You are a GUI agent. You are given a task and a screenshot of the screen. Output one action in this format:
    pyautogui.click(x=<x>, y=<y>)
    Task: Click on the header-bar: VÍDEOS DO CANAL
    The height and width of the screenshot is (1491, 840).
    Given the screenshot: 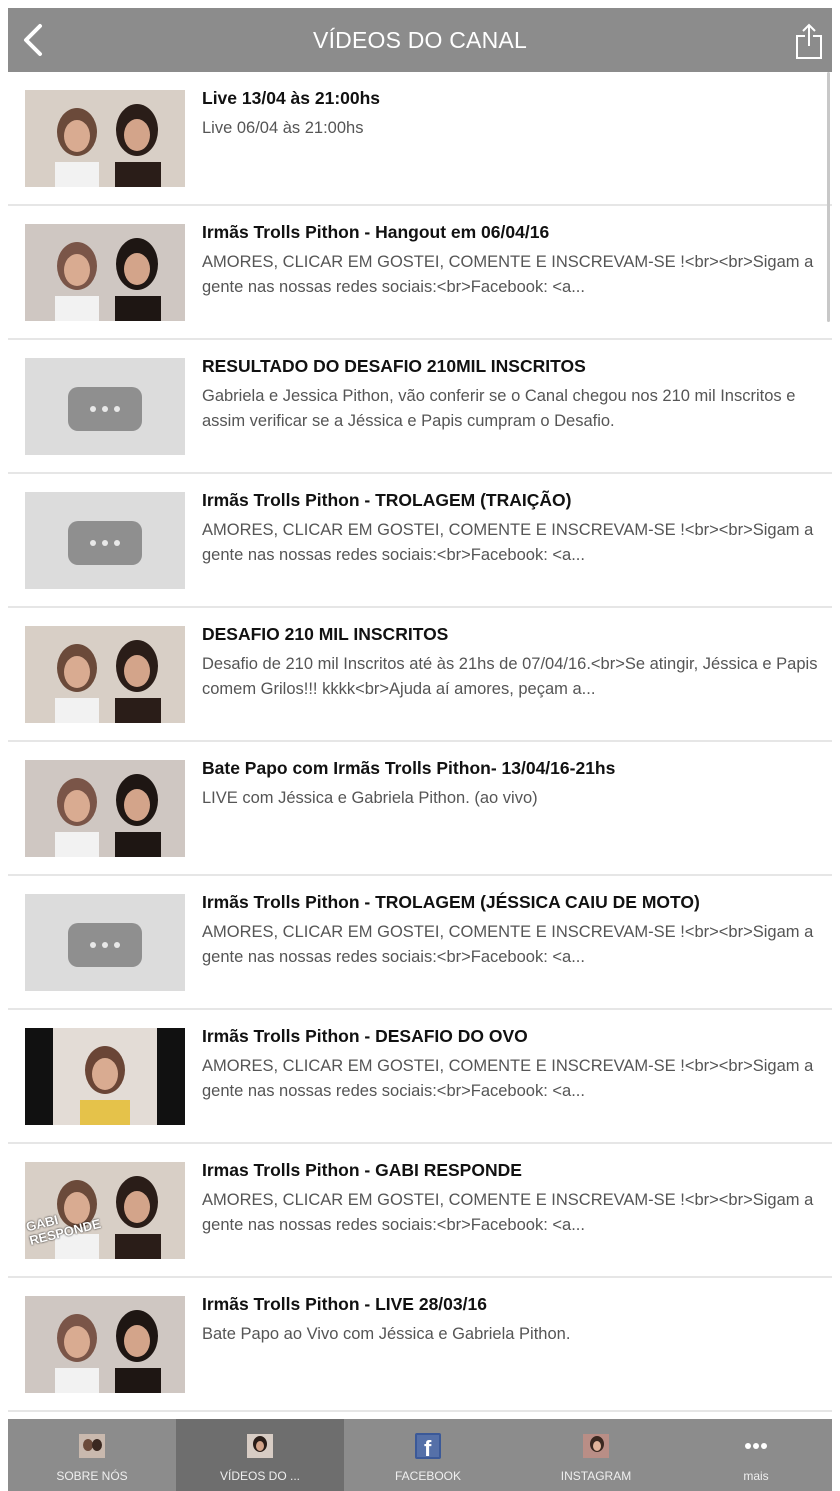 What is the action you would take?
    pyautogui.click(x=420, y=40)
    